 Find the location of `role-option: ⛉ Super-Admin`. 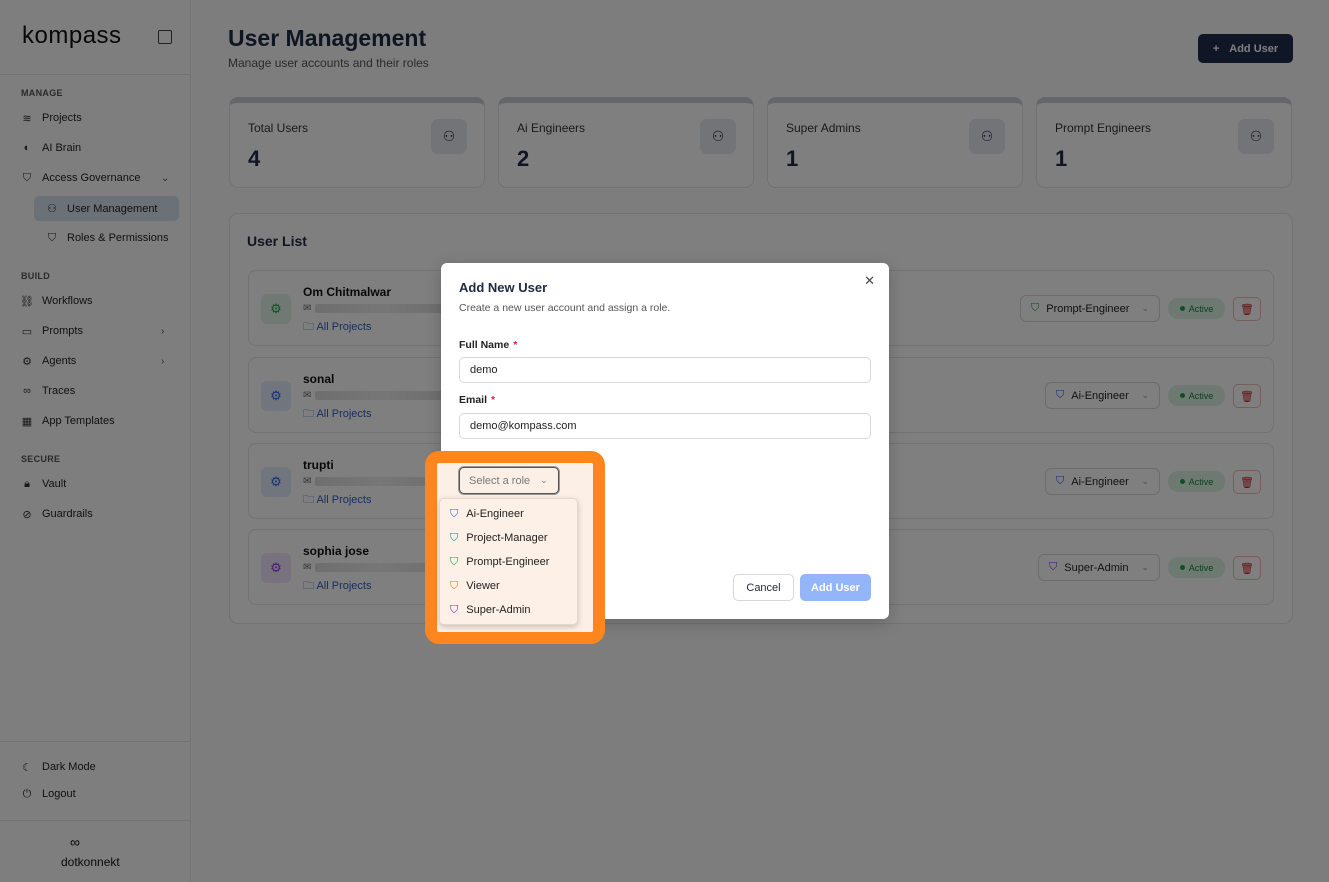

role-option: ⛉ Super-Admin is located at coordinates (508, 610).